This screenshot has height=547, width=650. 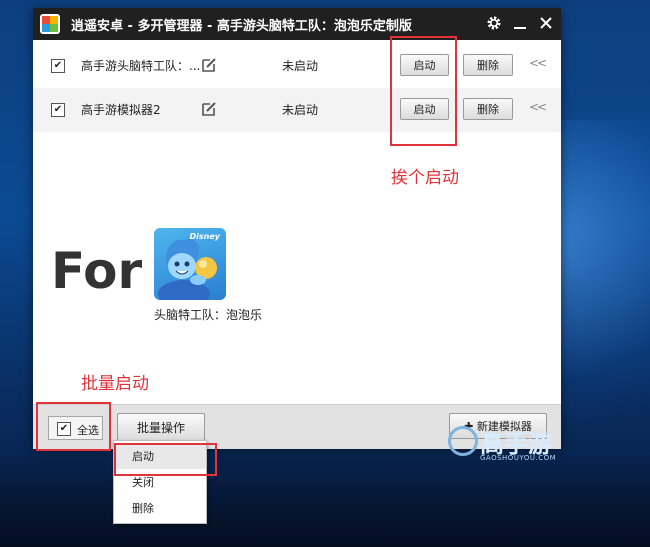 I want to click on settings-gear-icon, so click(x=494, y=23).